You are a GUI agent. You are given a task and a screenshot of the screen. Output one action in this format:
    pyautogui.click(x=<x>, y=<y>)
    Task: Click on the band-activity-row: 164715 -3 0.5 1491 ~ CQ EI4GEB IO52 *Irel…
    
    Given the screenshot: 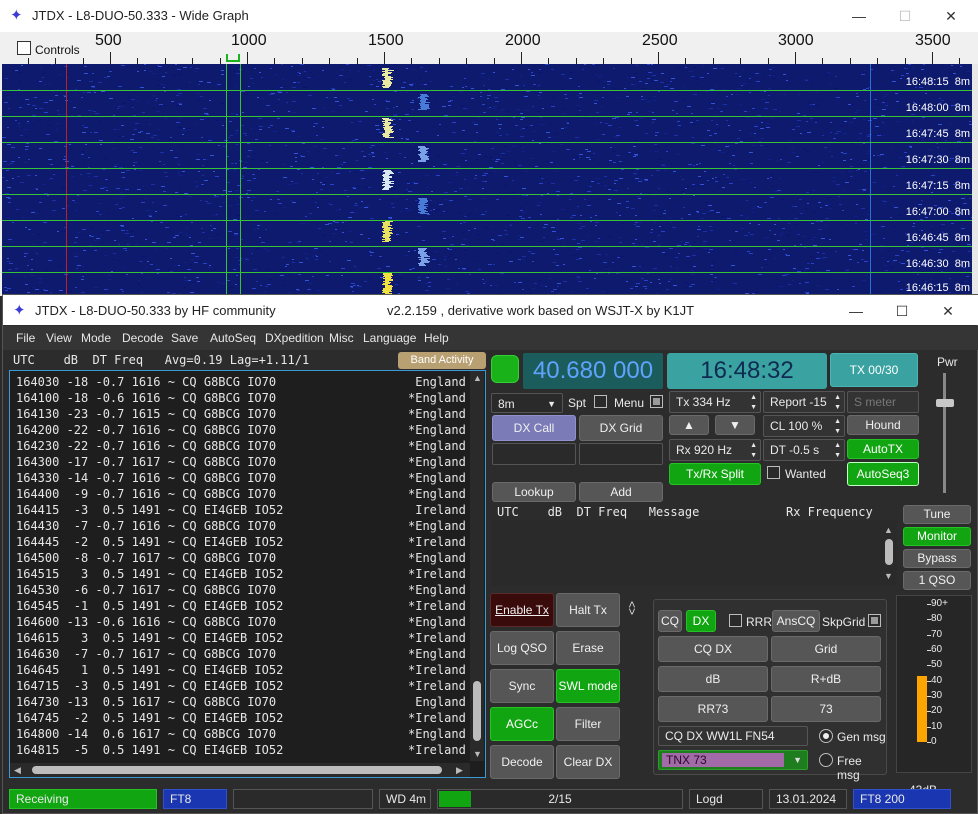 What is the action you would take?
    pyautogui.click(x=241, y=686)
    